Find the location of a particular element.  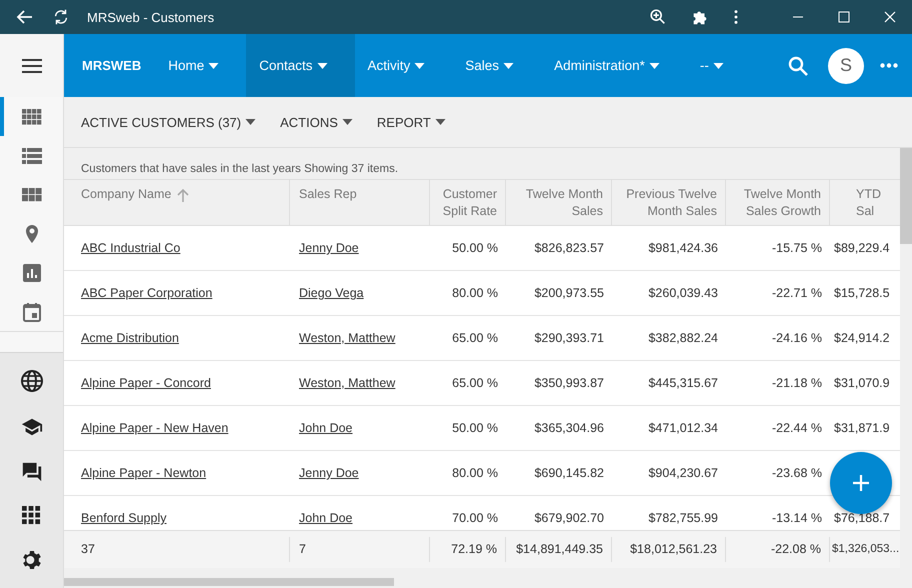

avatar: S is located at coordinates (846, 66).